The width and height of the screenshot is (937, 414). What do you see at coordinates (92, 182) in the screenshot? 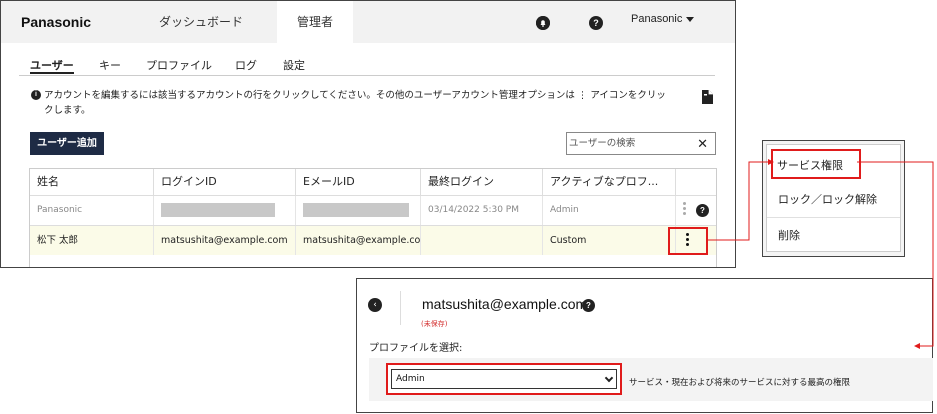
I see `column-header-name: 姓名` at bounding box center [92, 182].